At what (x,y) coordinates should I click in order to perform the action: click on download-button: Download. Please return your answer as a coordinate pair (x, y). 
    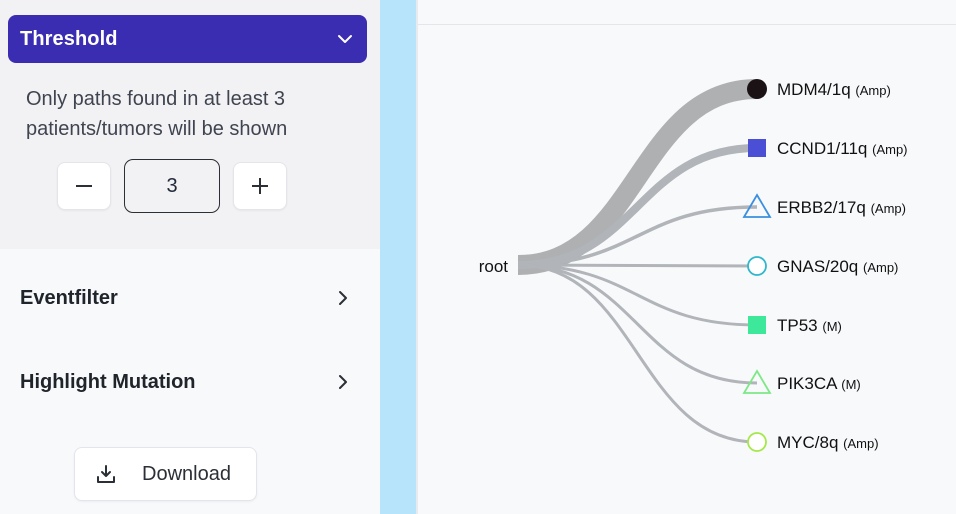
    Looking at the image, I should click on (165, 474).